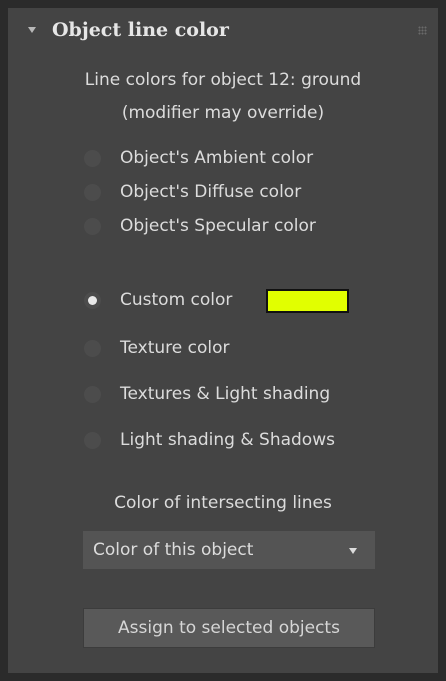 The height and width of the screenshot is (681, 446). I want to click on modifier-note: (modifier may override), so click(223, 113).